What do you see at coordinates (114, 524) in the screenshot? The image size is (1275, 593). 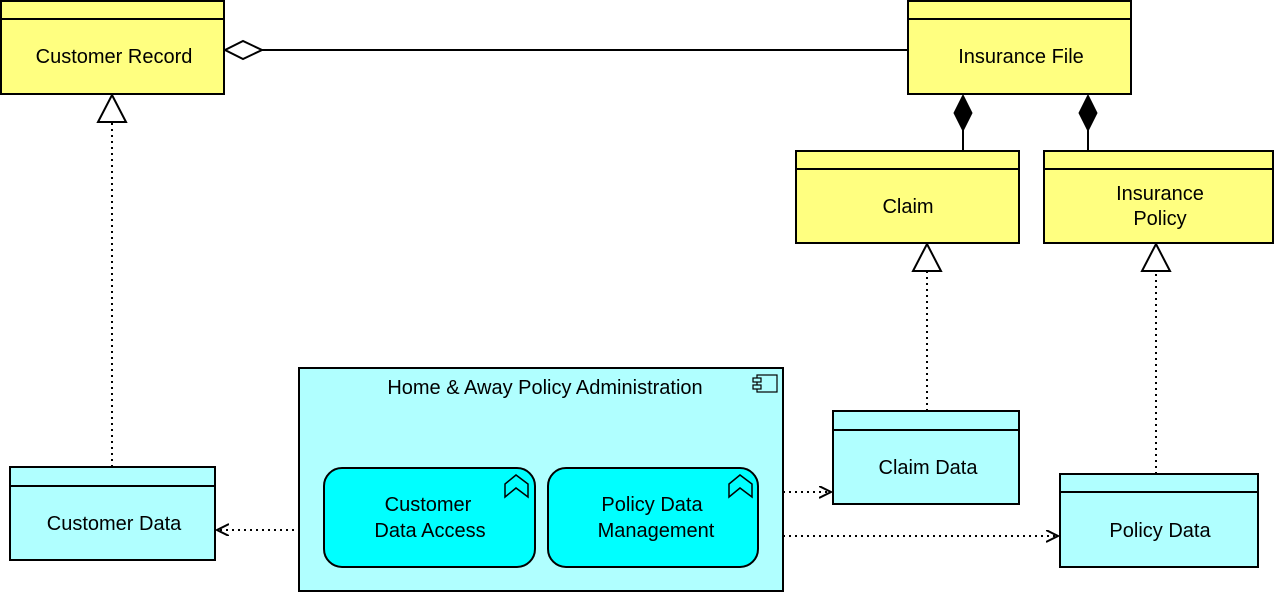 I see `label: Customer Data` at bounding box center [114, 524].